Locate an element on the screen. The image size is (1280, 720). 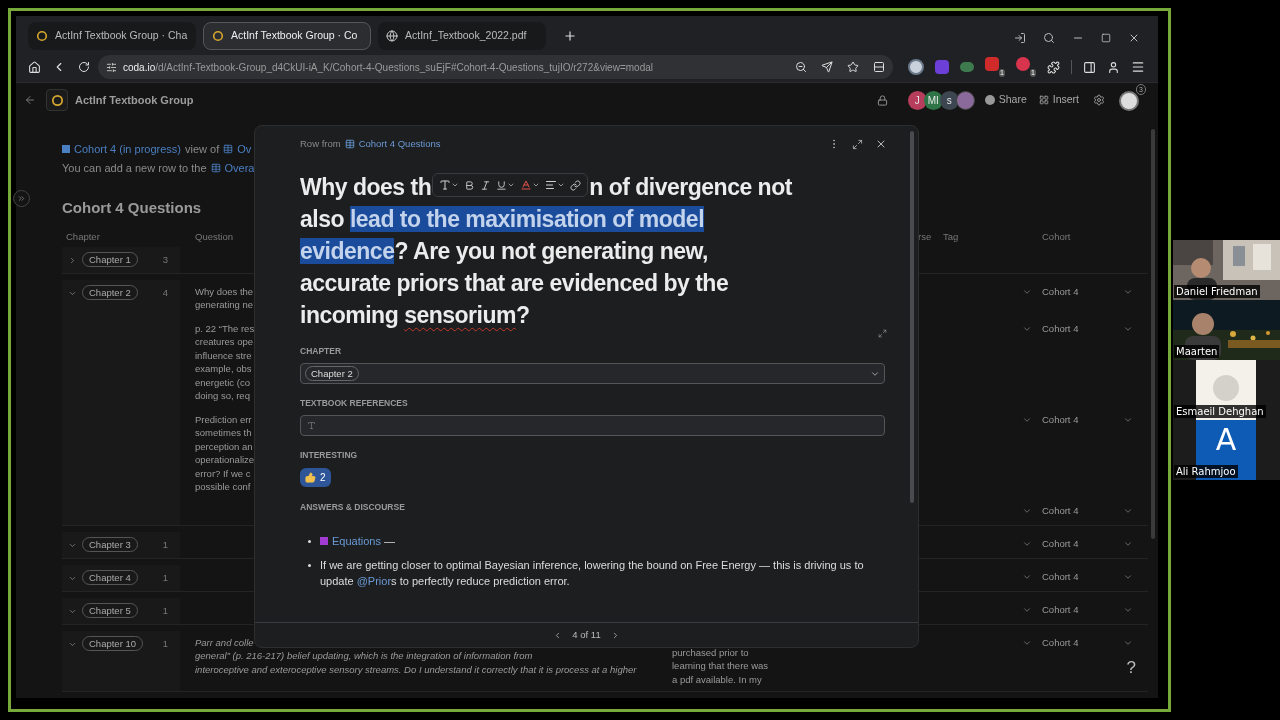
table-link: Cohort 4 Questions is located at coordinates (399, 144).